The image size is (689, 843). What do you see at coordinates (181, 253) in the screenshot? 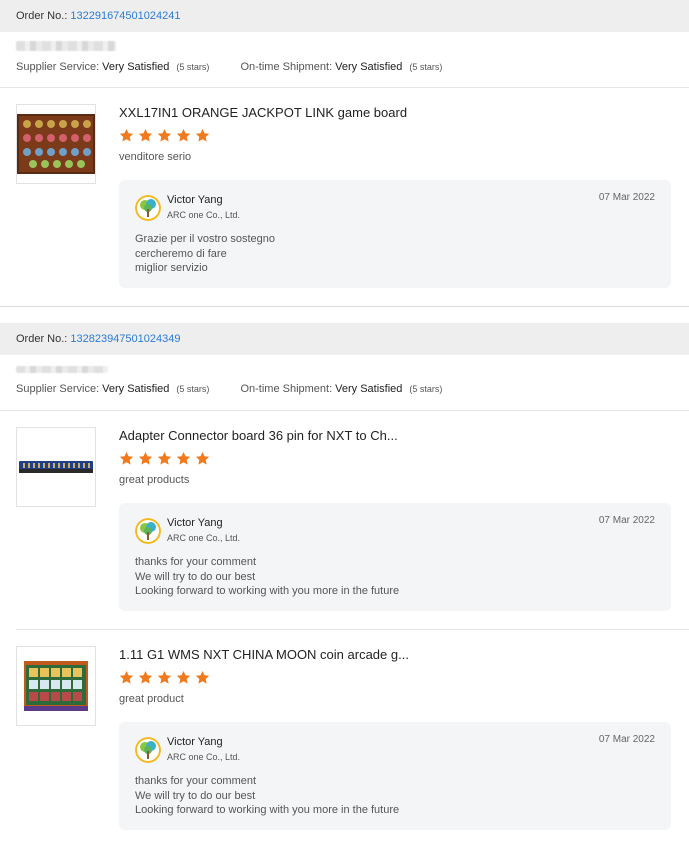
I see `reply-line: cercheremo di fare` at bounding box center [181, 253].